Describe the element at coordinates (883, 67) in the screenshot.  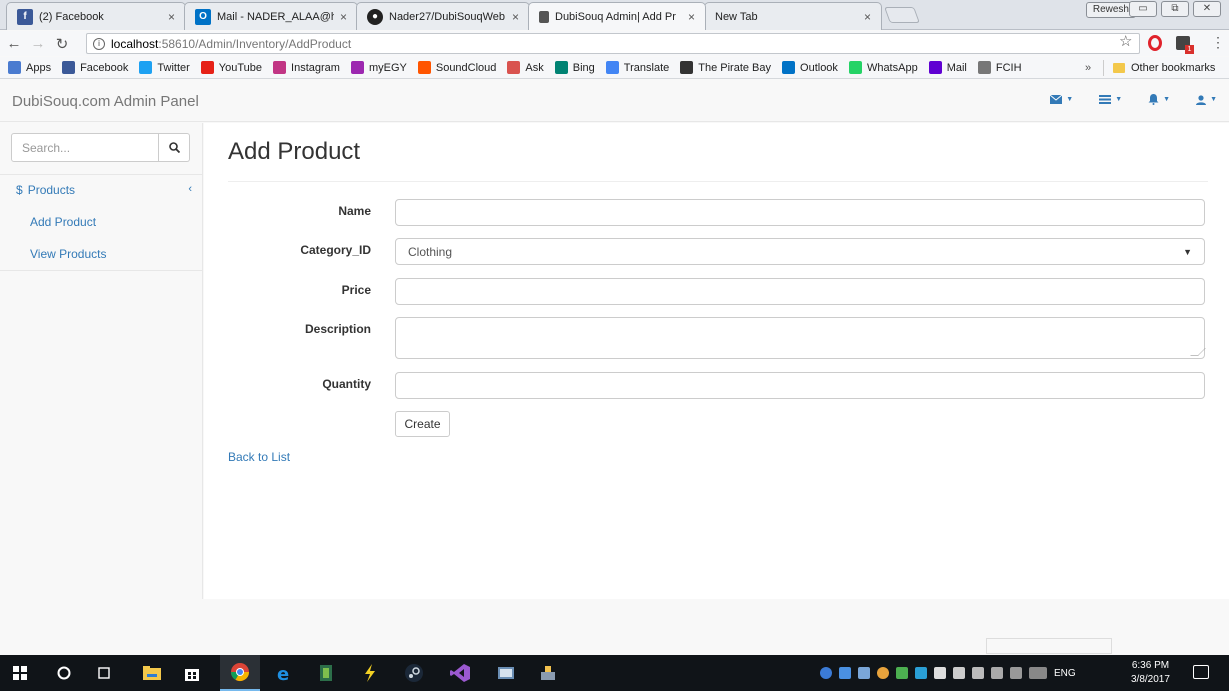
I see `bookmark-whatsapp: WhatsApp` at that location.